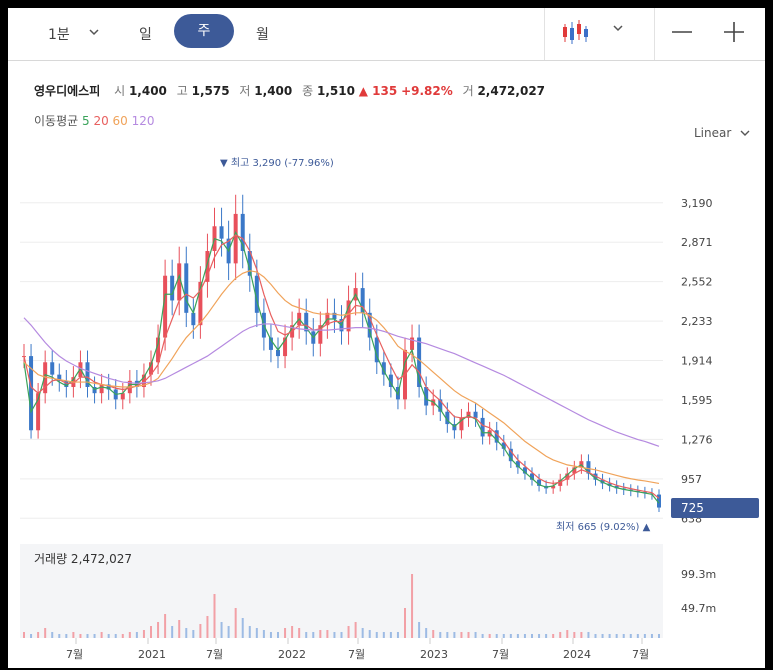 This screenshot has width=773, height=670. What do you see at coordinates (697, 242) in the screenshot?
I see `y-tick-label: 2,871` at bounding box center [697, 242].